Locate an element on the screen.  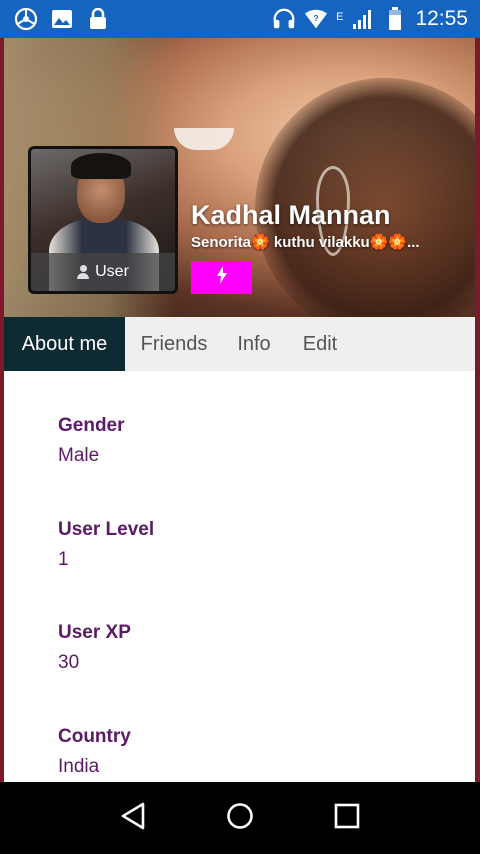
network-type-label: E is located at coordinates (340, 17).